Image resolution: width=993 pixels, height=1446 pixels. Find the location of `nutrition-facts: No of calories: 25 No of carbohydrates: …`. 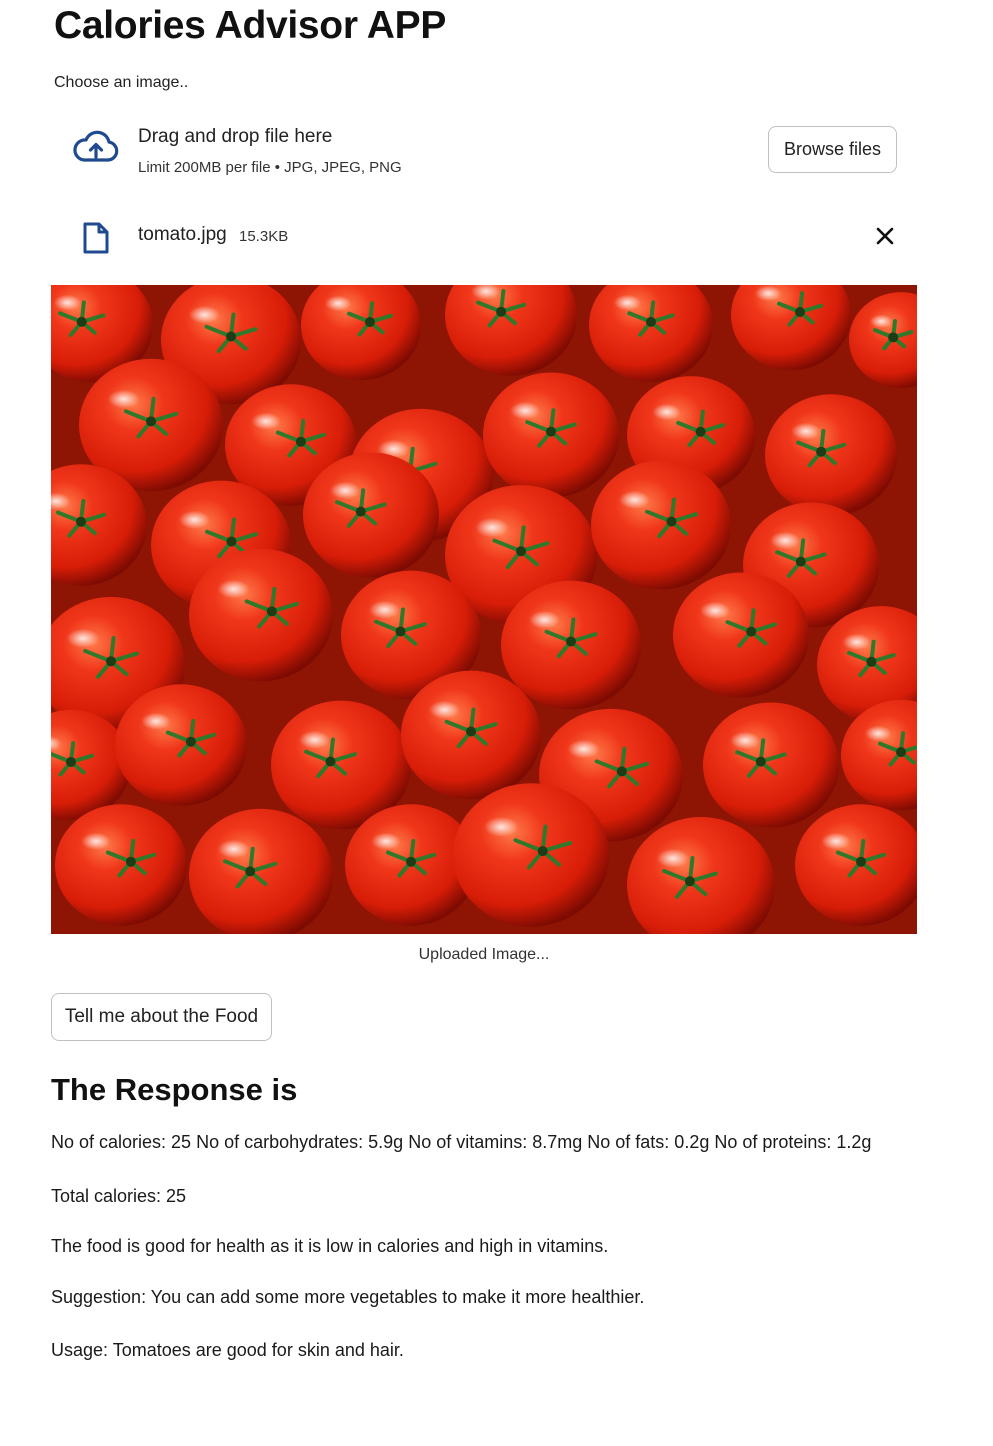

nutrition-facts: No of calories: 25 No of carbohydrates: … is located at coordinates (461, 1142).